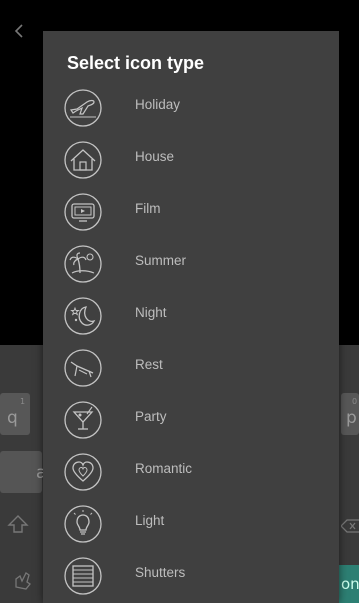 This screenshot has height=603, width=359. I want to click on airplane-icon, so click(83, 108).